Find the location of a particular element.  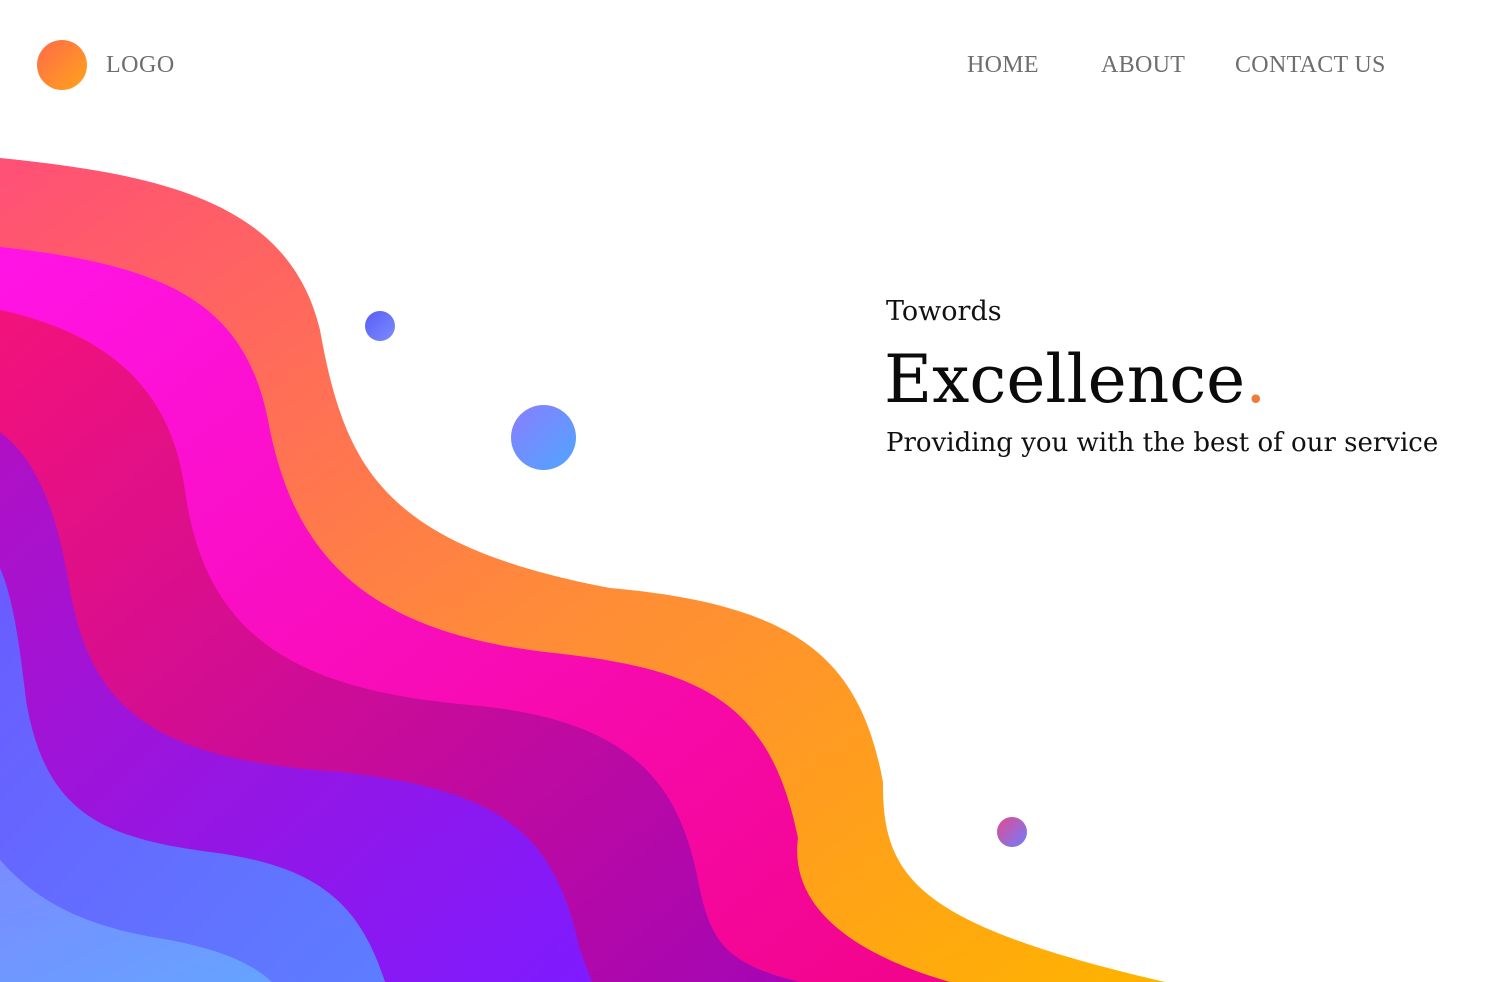

decorative-bubble-large is located at coordinates (543, 437).